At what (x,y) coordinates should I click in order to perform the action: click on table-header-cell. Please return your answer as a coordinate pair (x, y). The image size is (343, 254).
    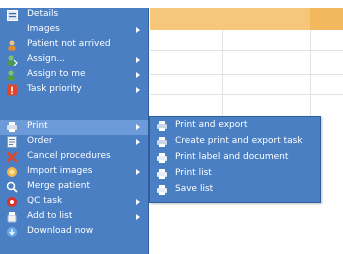
    Looking at the image, I should click on (326, 19).